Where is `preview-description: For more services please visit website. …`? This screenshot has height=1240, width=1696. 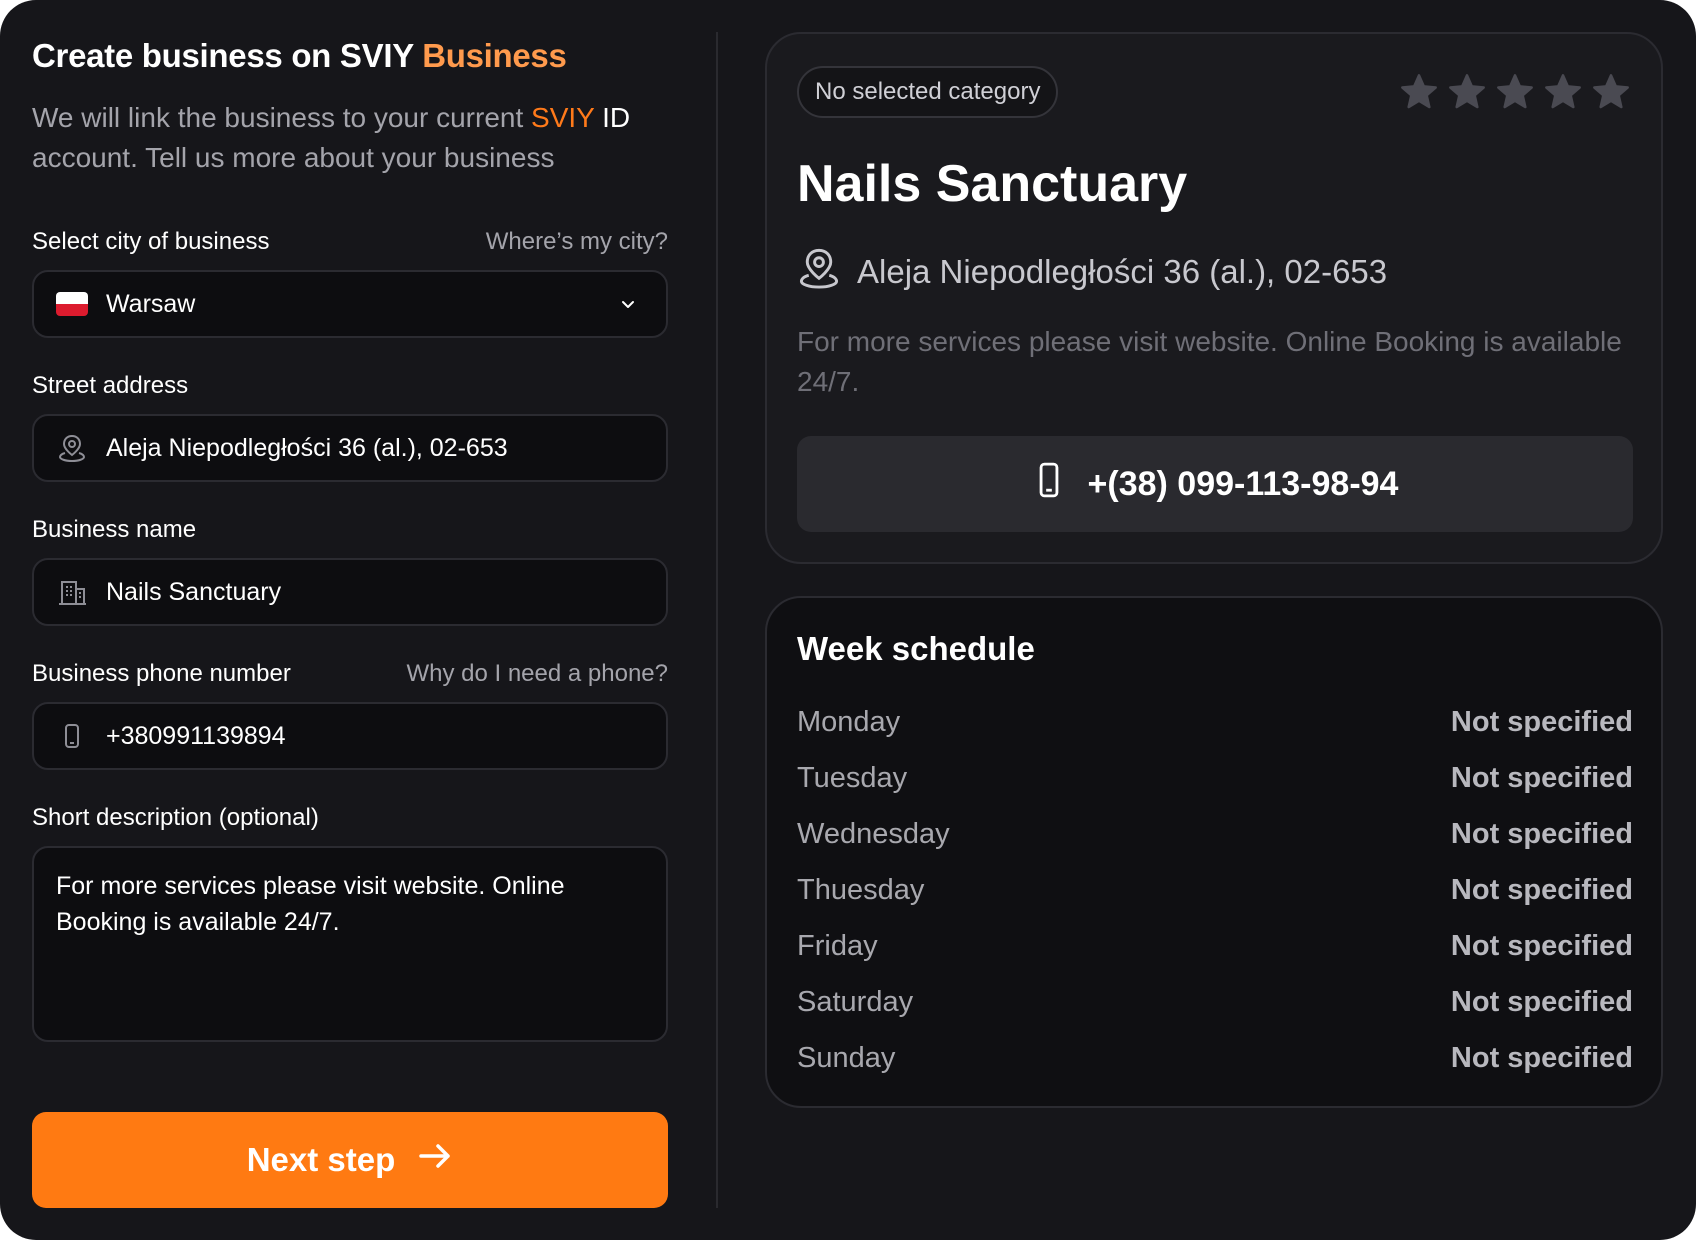 preview-description: For more services please visit website. … is located at coordinates (1209, 361).